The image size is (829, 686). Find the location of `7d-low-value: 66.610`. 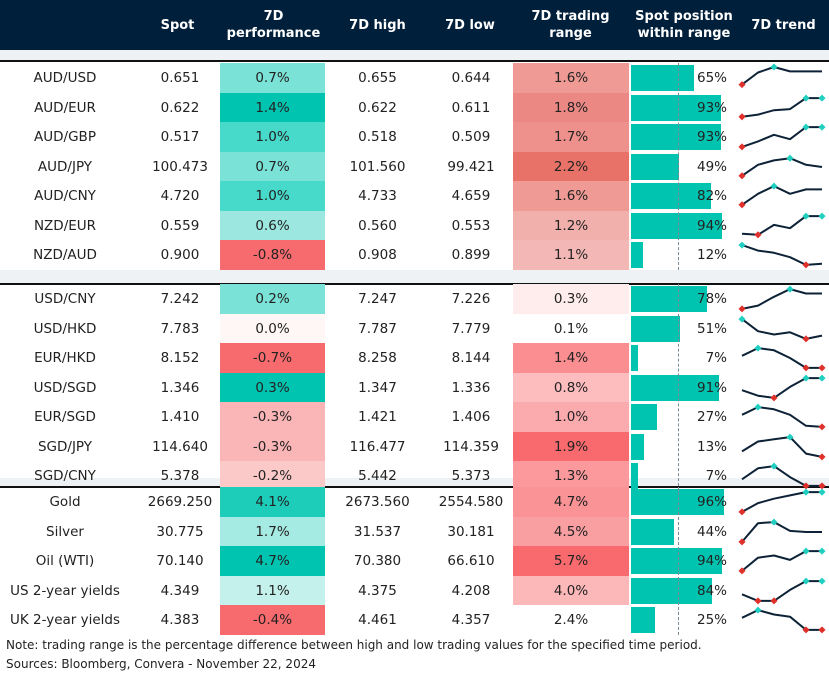

7d-low-value: 66.610 is located at coordinates (471, 561).